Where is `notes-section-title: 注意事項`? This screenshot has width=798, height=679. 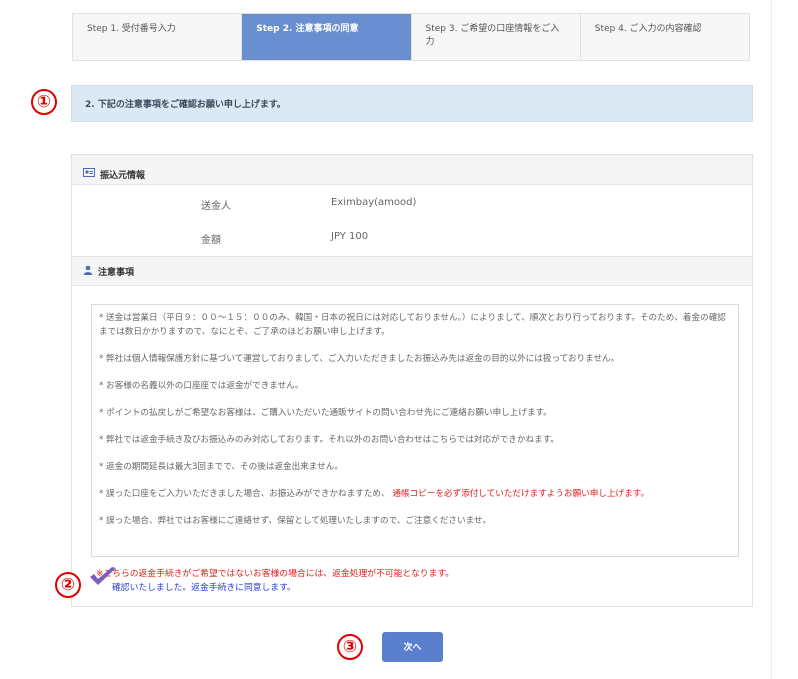 notes-section-title: 注意事項 is located at coordinates (116, 272).